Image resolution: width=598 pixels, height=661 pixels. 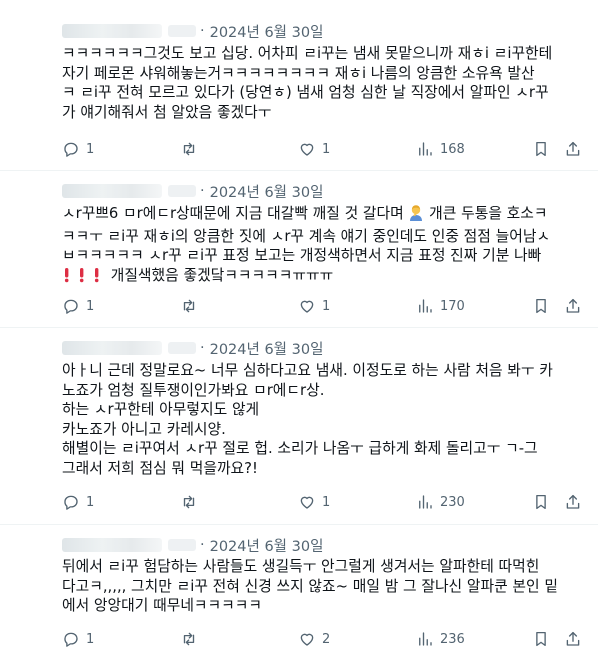 I want to click on tweet-actions: 1 1 230, so click(x=327, y=502).